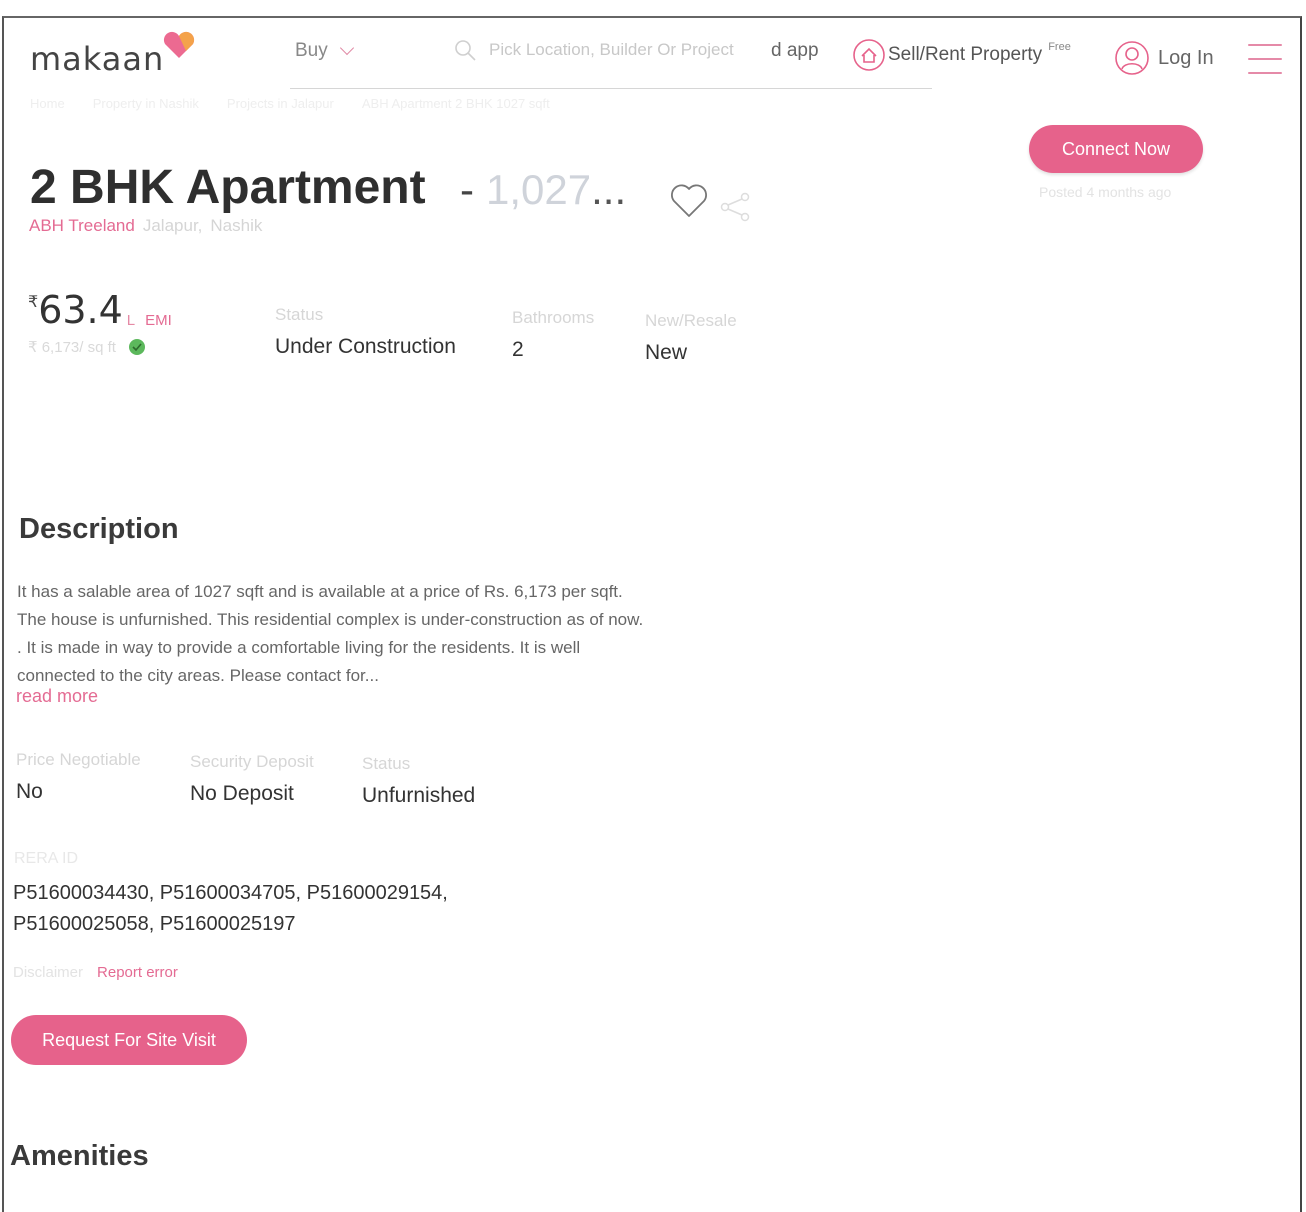 The width and height of the screenshot is (1306, 1212). Describe the element at coordinates (78, 777) in the screenshot. I see `price-negotiable-detail: Price Negotiable No` at that location.